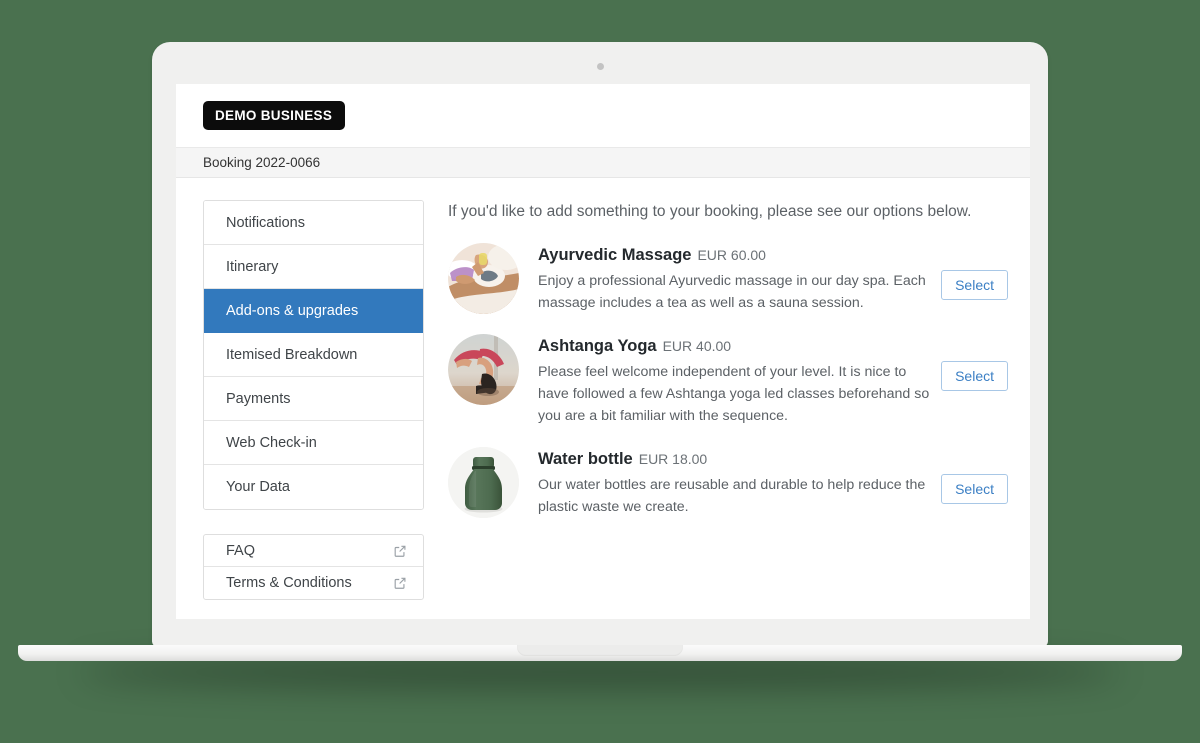  Describe the element at coordinates (258, 487) in the screenshot. I see `sidebar-item-label: Your Data` at that location.